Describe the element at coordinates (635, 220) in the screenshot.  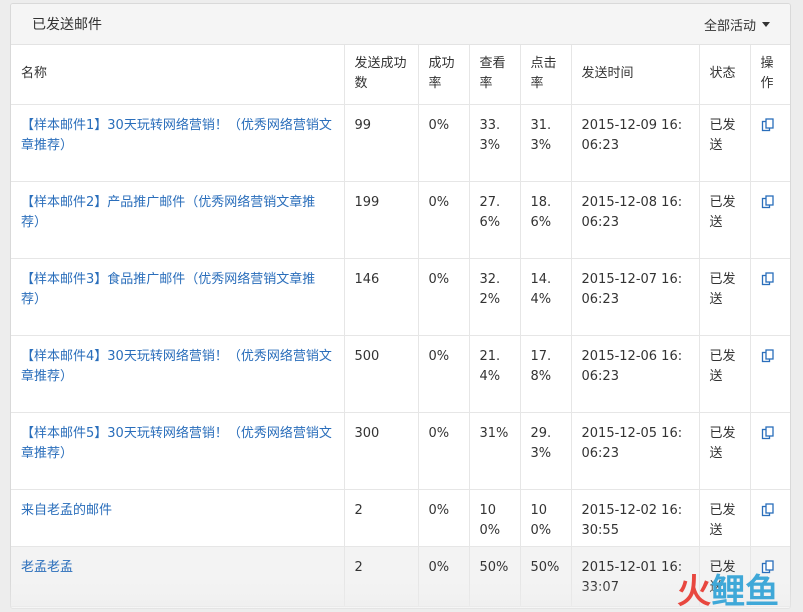
I see `cell-send-time: 2015-12-08 16:06:23` at that location.